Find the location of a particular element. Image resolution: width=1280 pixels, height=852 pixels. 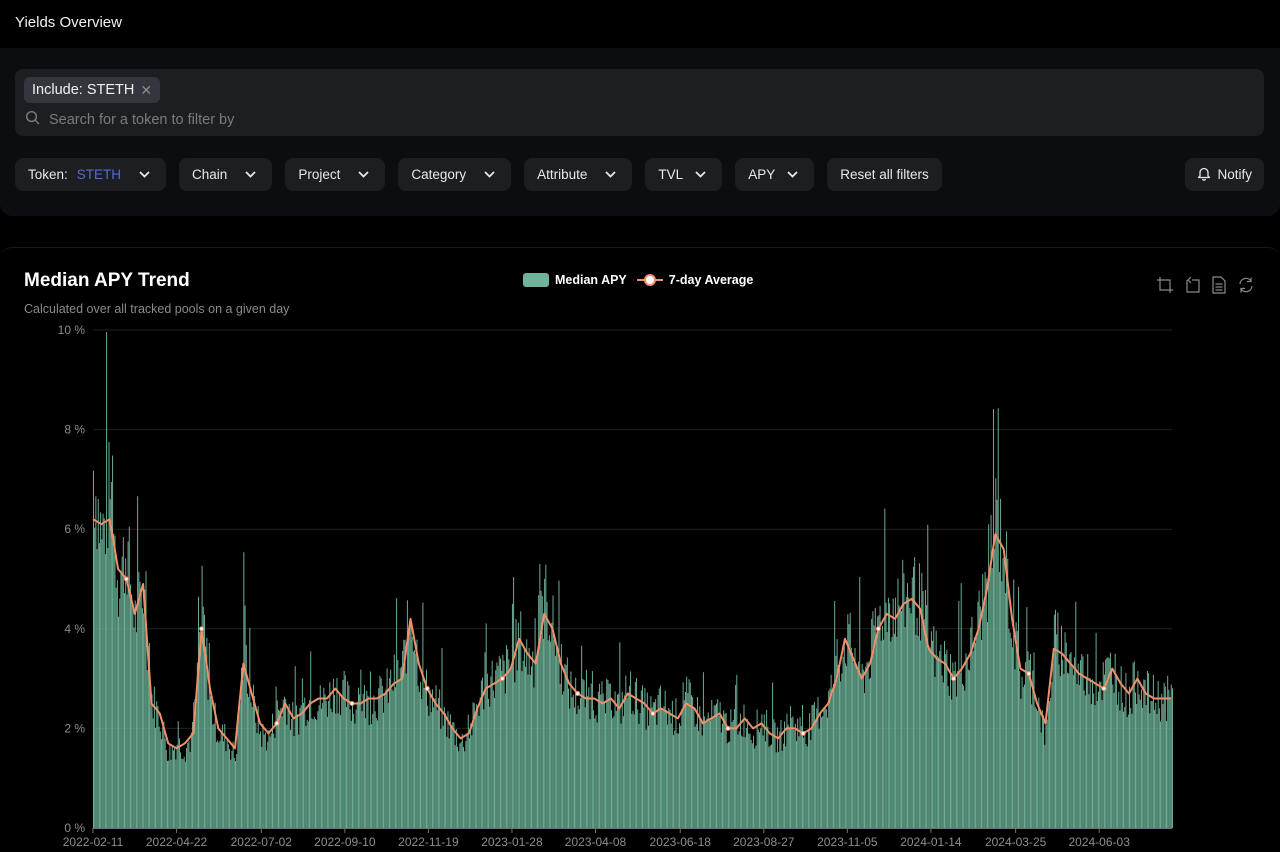

apy-filter-button: APY is located at coordinates (775, 174).